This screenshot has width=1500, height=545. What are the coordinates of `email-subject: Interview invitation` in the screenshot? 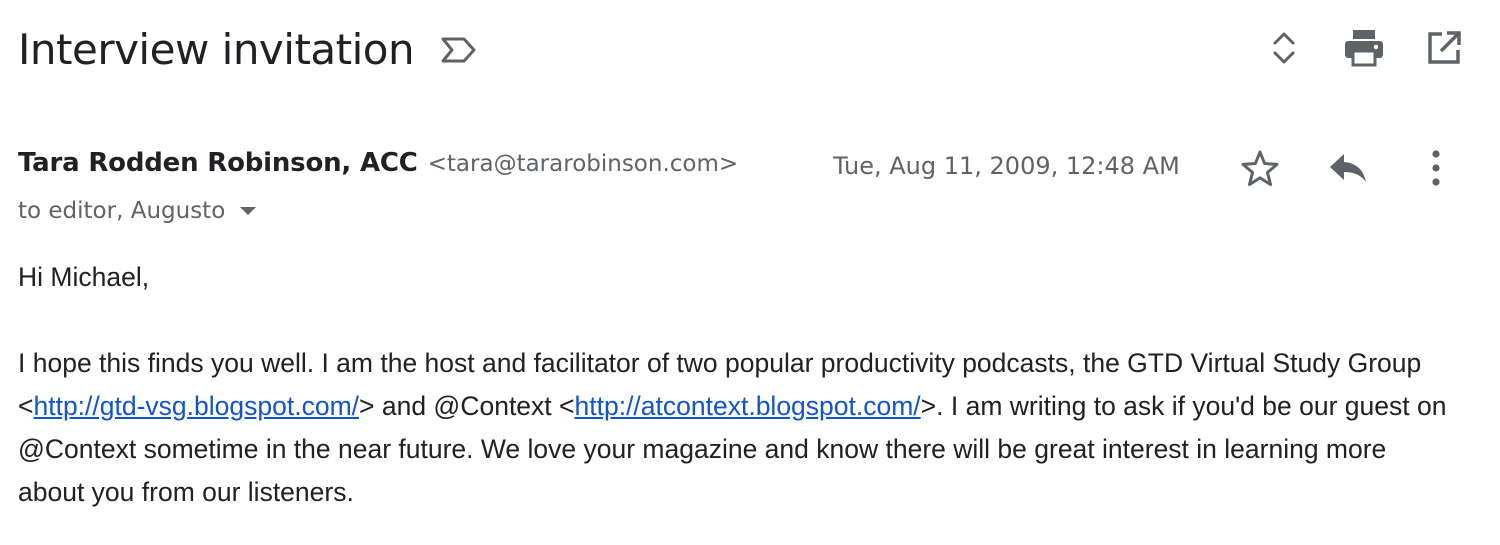 It's located at (216, 49).